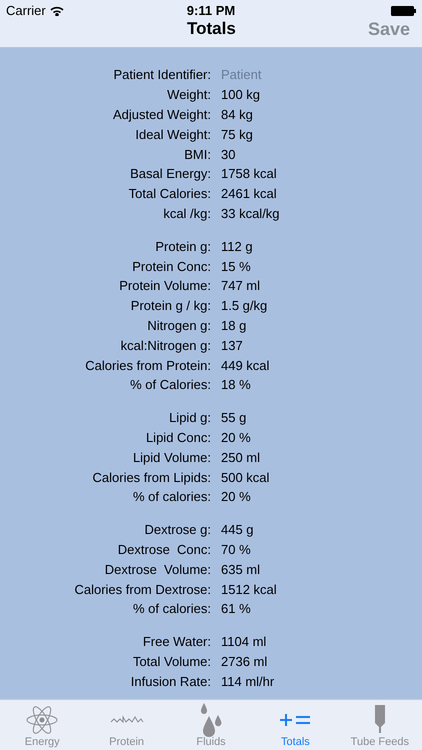 The height and width of the screenshot is (750, 422). Describe the element at coordinates (241, 286) in the screenshot. I see `field-value: 747 ml` at that location.